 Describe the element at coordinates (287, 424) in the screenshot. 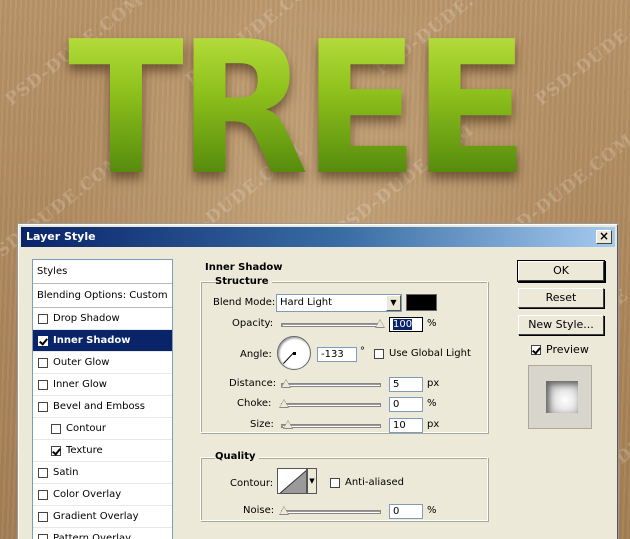

I see `size-slider-thumb` at that location.